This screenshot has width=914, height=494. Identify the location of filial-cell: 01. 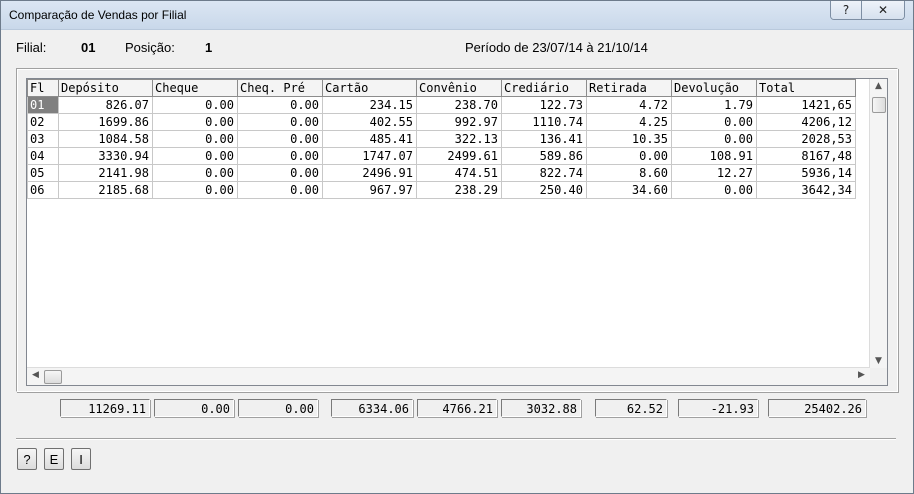
(43, 105).